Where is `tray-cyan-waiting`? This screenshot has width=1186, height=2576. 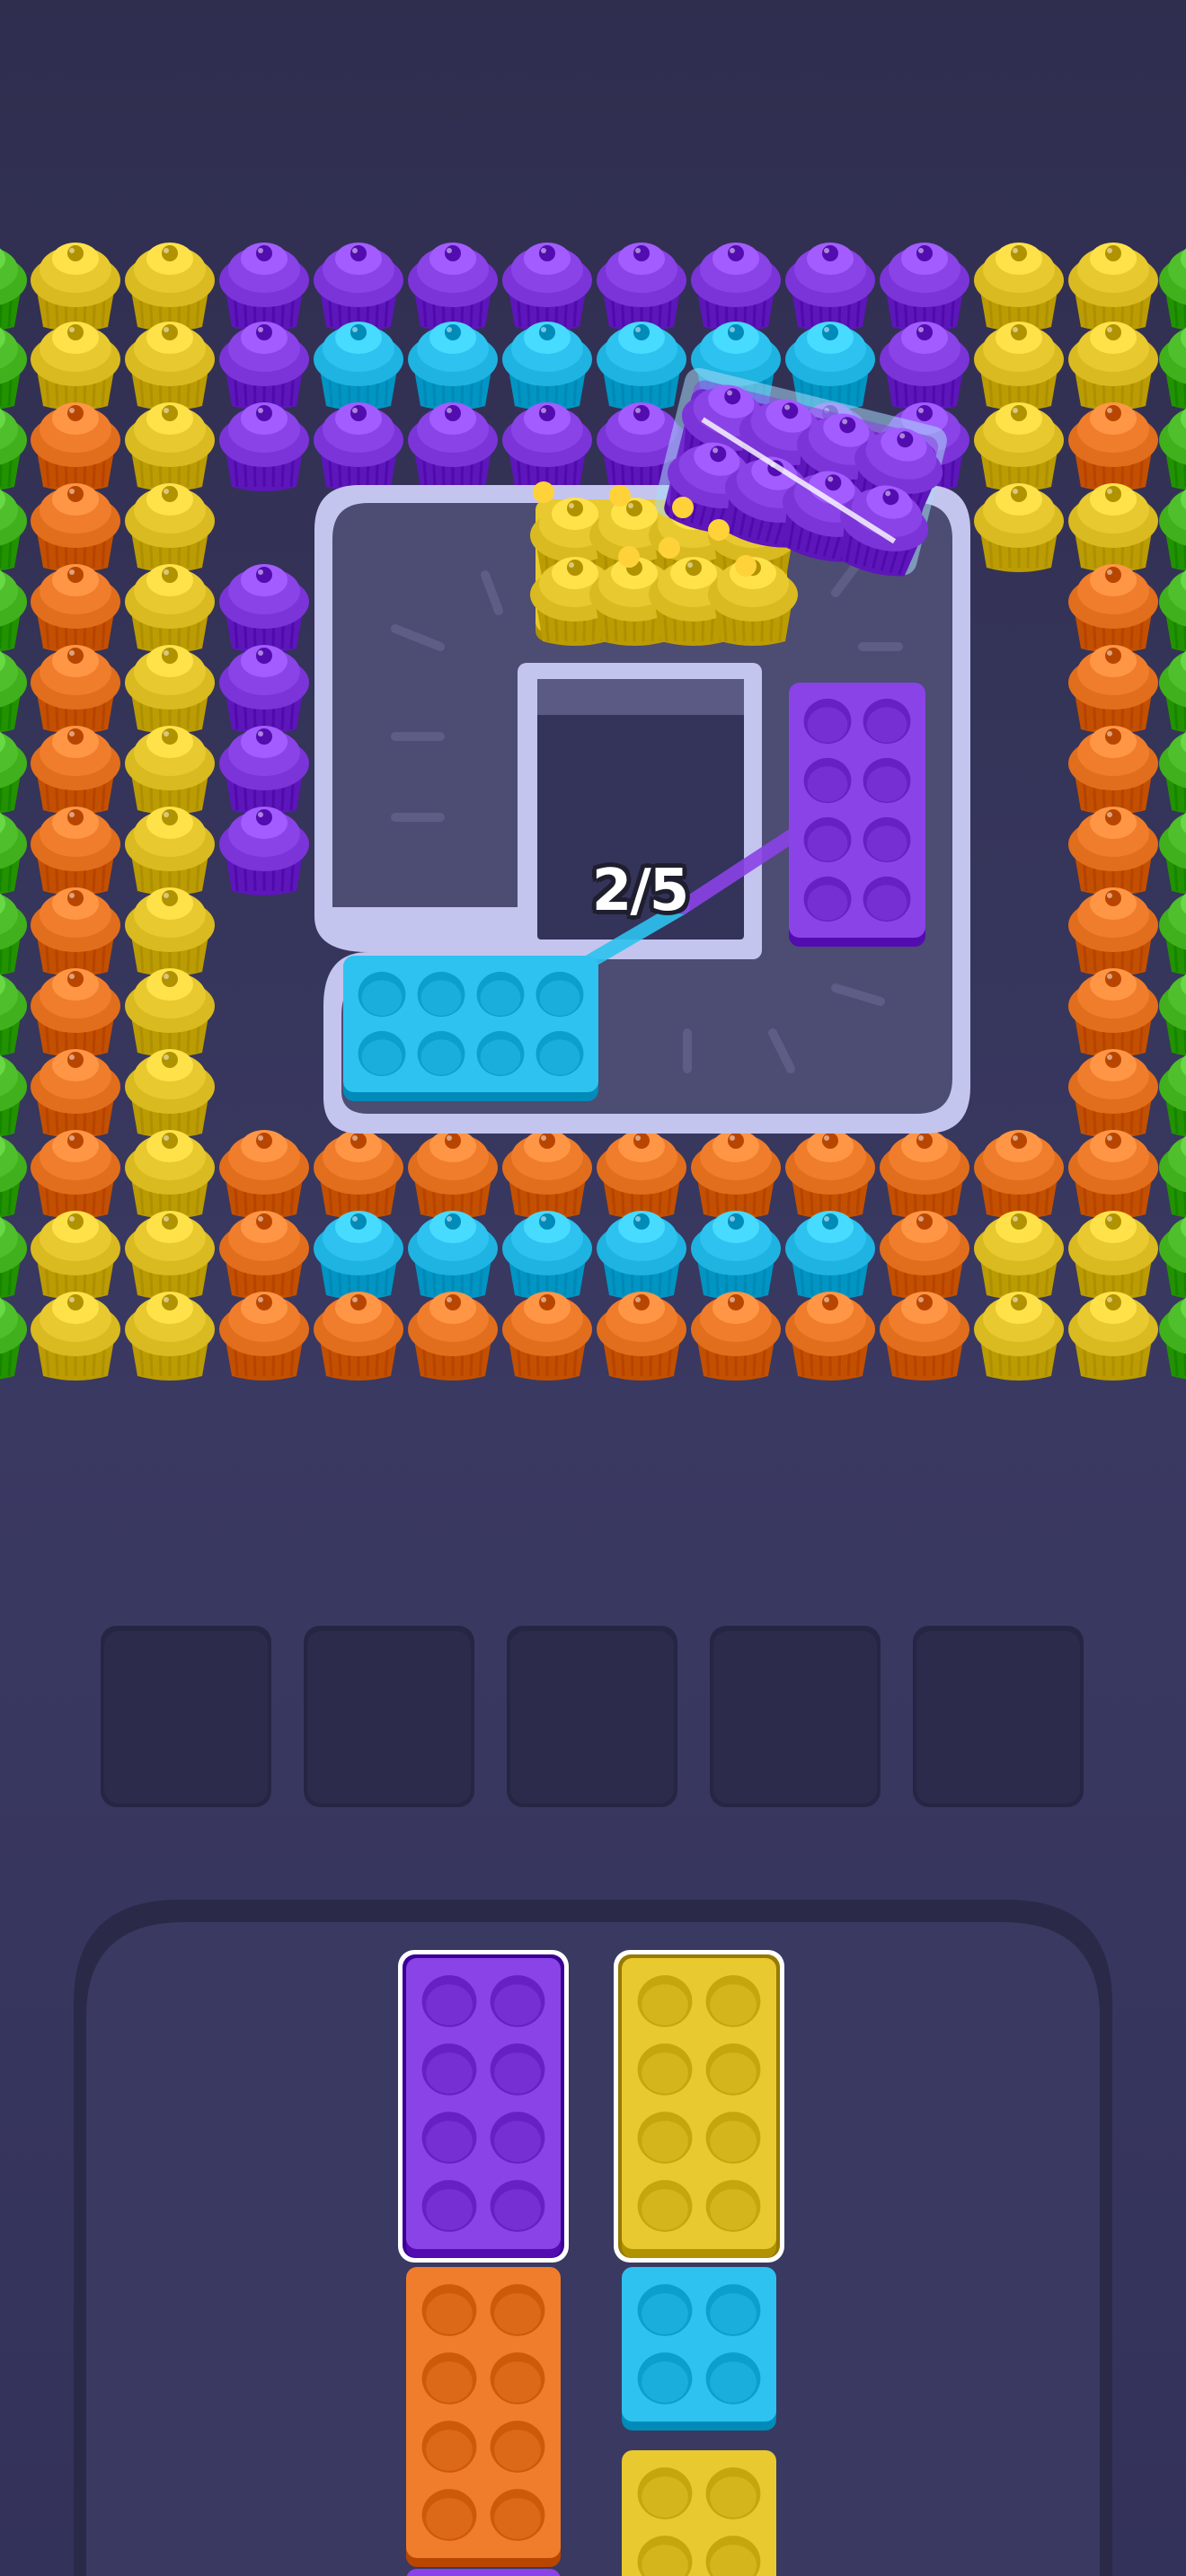 tray-cyan-waiting is located at coordinates (470, 1028).